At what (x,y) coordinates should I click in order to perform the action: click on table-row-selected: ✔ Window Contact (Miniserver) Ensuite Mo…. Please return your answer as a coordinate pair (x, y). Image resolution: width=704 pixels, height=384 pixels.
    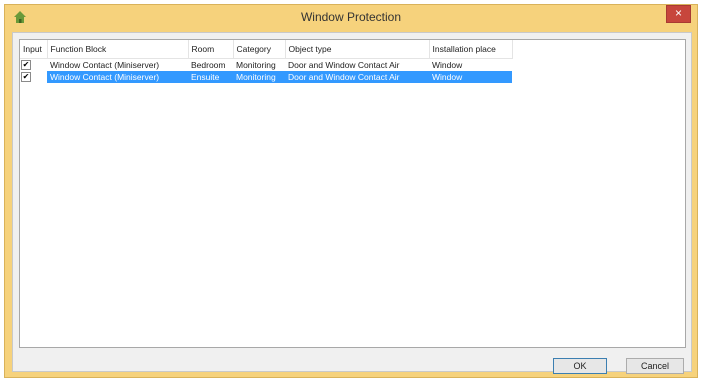
    Looking at the image, I should click on (266, 77).